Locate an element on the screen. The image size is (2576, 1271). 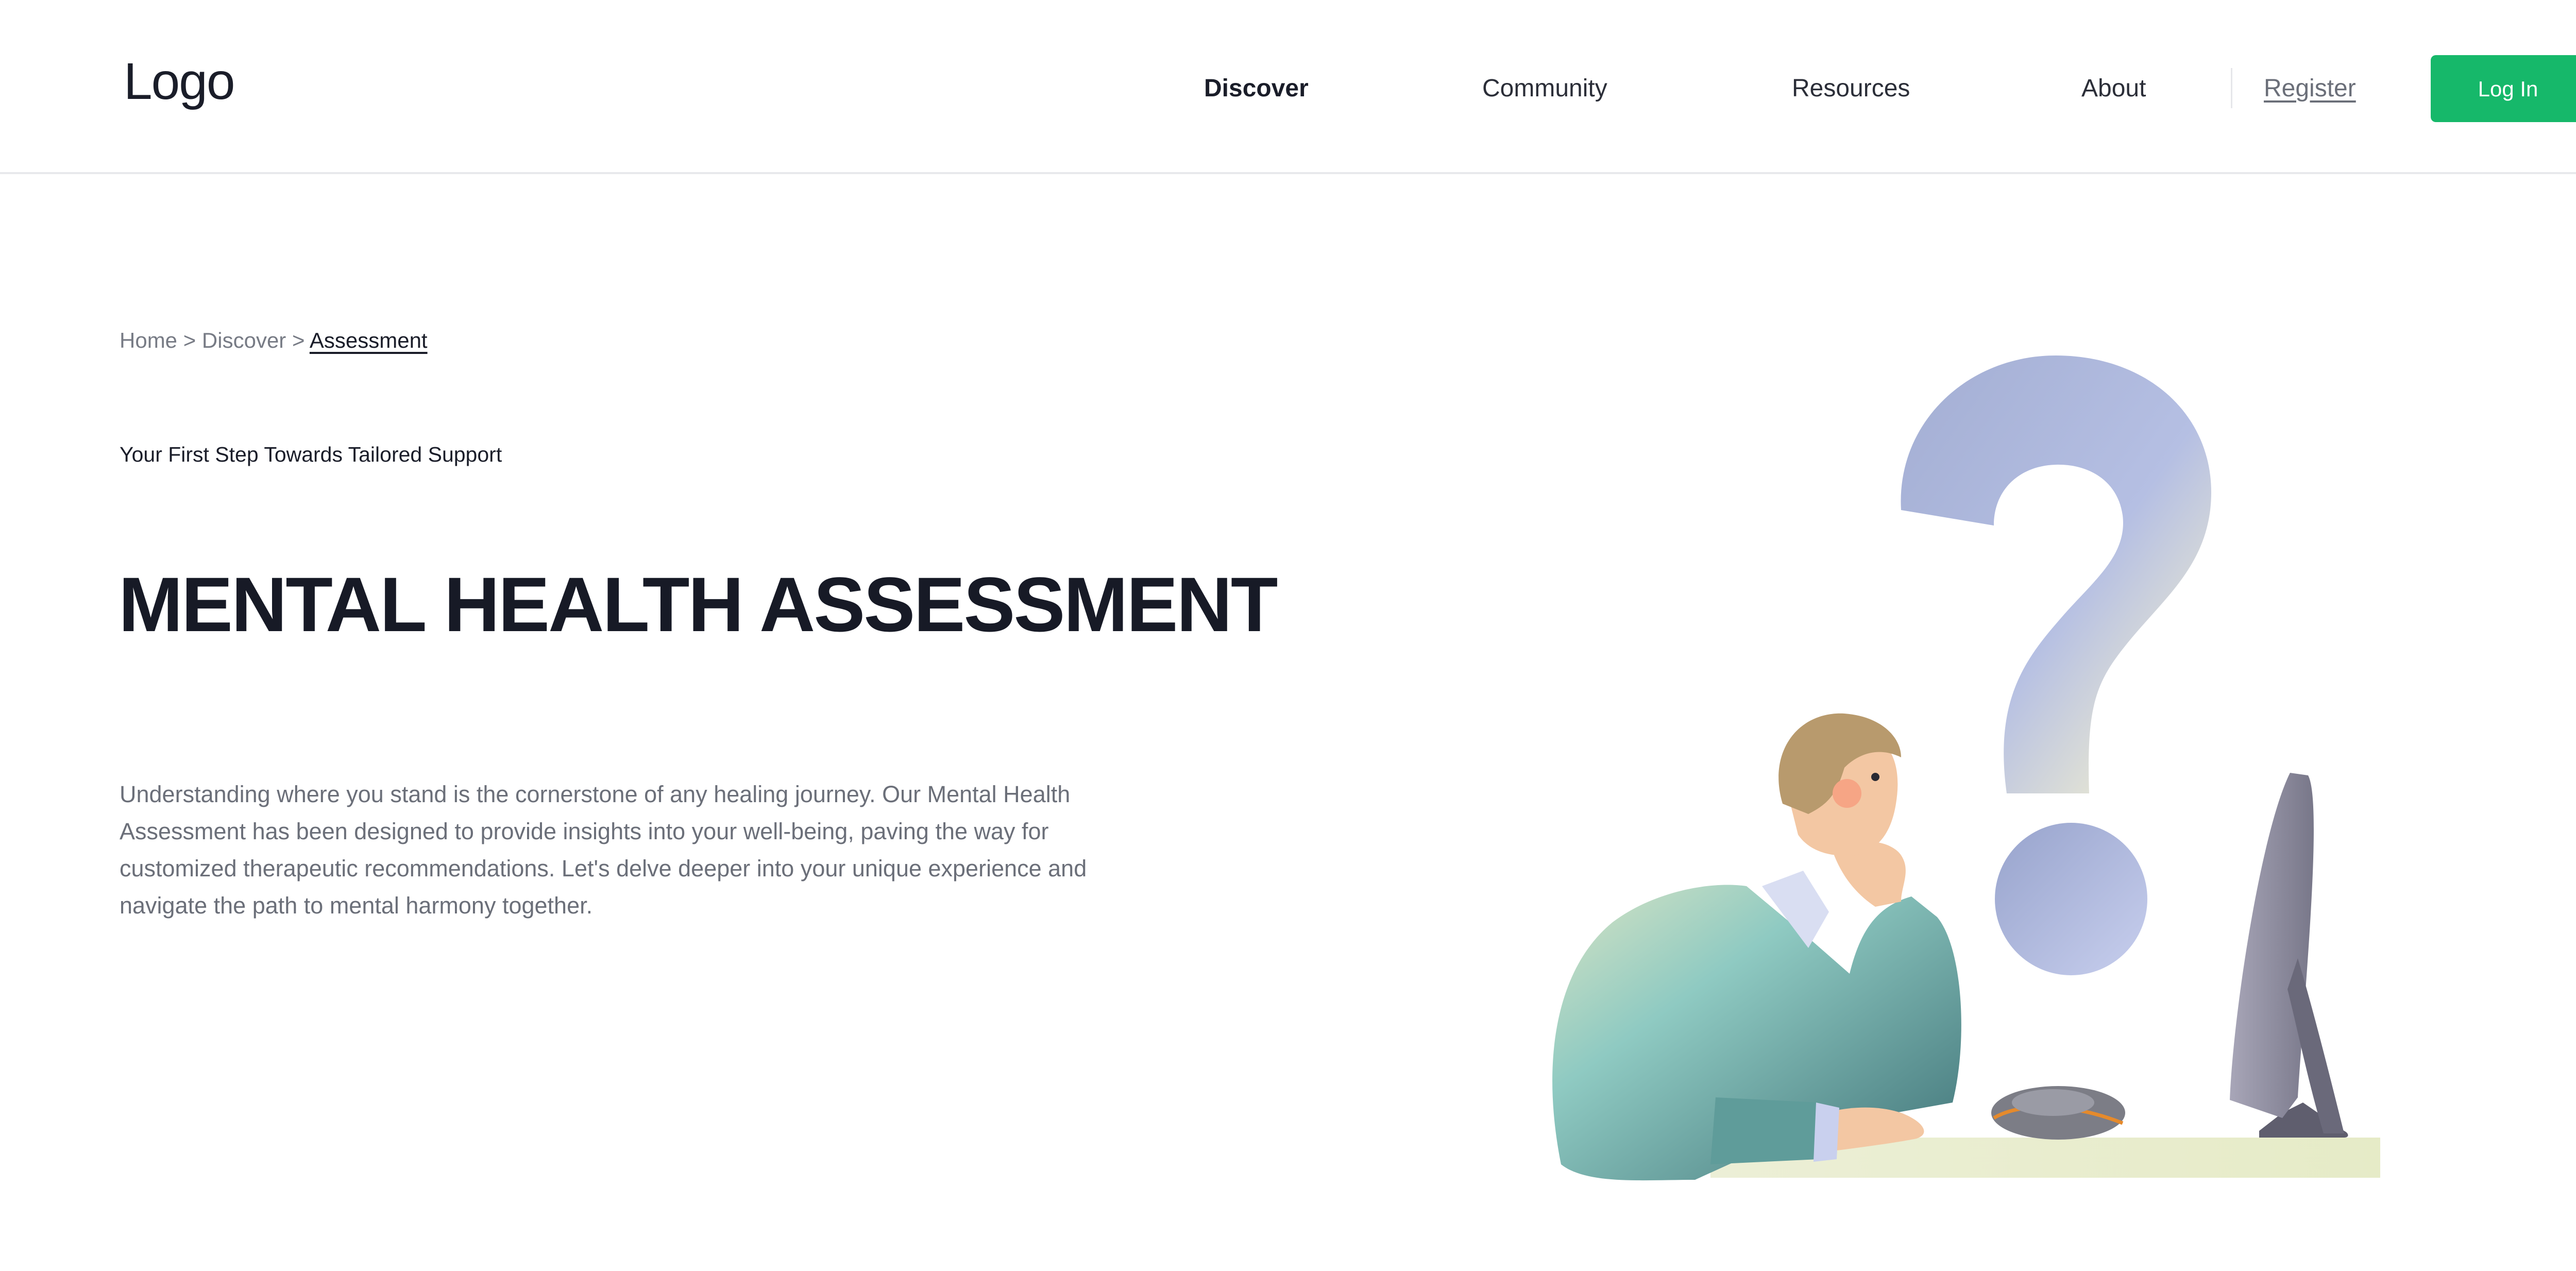
nav-about: About is located at coordinates (2113, 88).